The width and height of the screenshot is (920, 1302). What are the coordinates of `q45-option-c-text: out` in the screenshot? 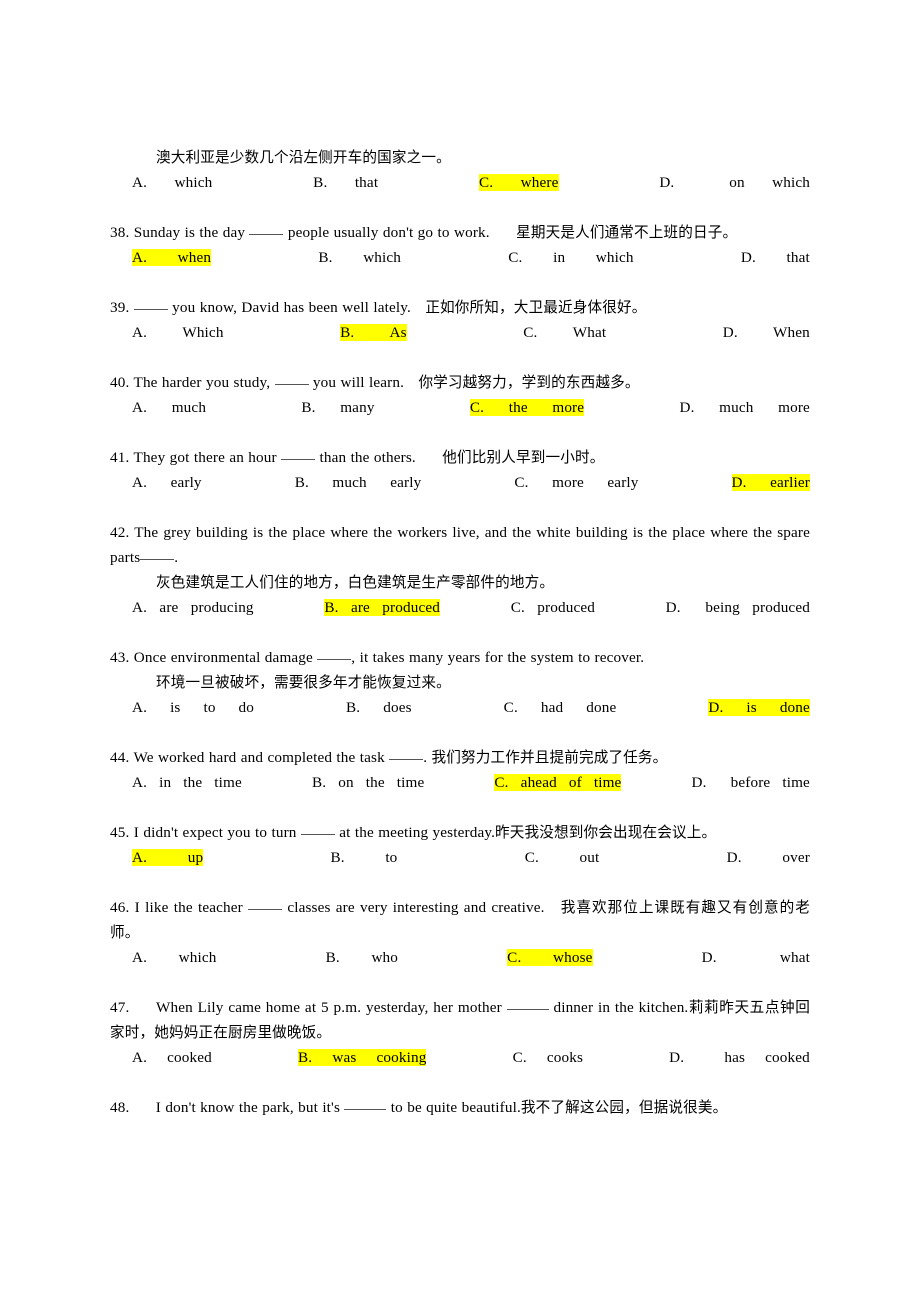 It's located at (589, 857).